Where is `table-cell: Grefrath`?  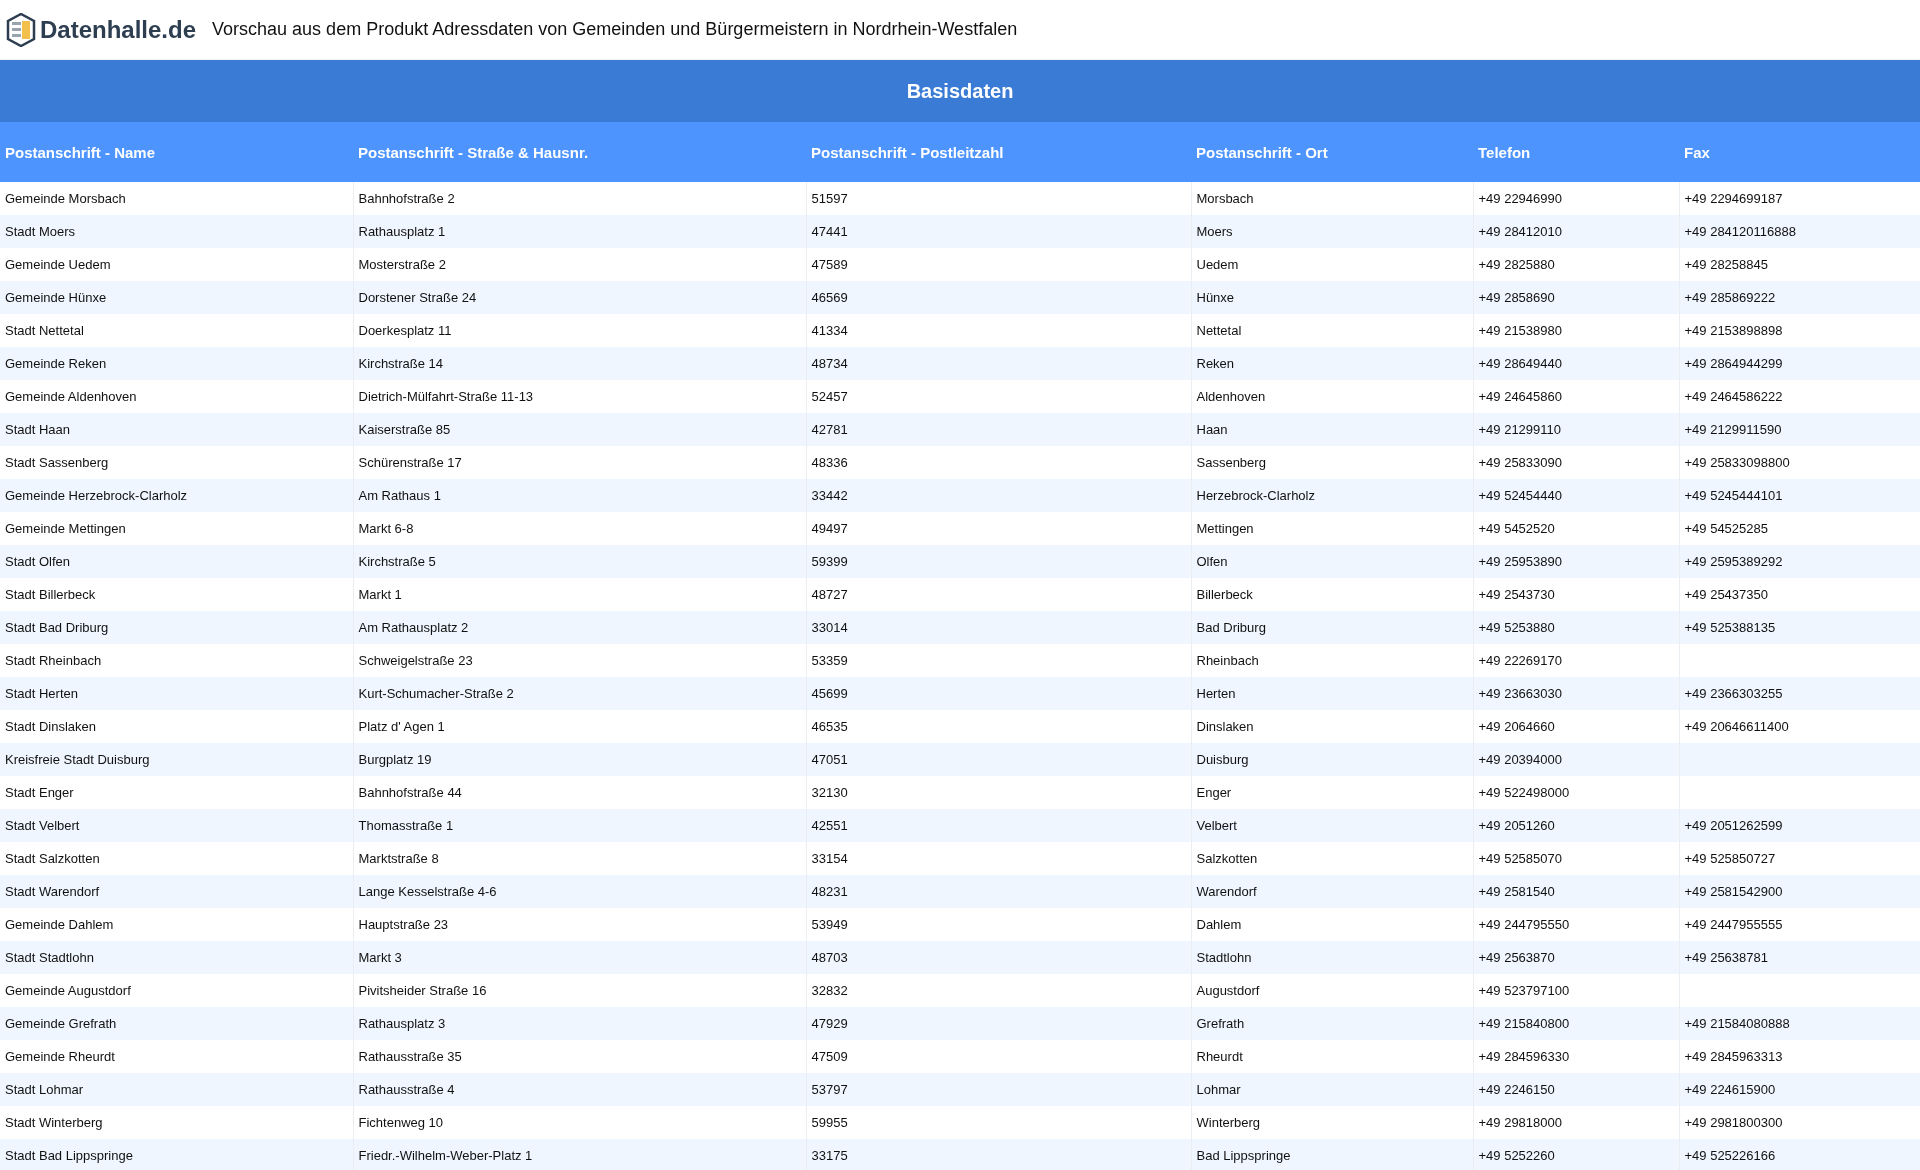
table-cell: Grefrath is located at coordinates (1332, 1023).